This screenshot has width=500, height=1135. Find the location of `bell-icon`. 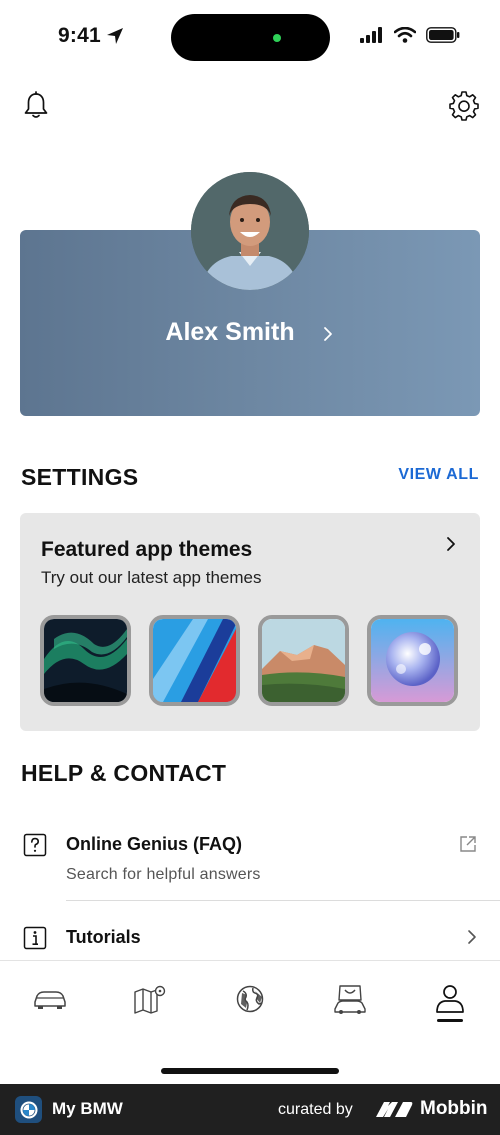

bell-icon is located at coordinates (36, 106).